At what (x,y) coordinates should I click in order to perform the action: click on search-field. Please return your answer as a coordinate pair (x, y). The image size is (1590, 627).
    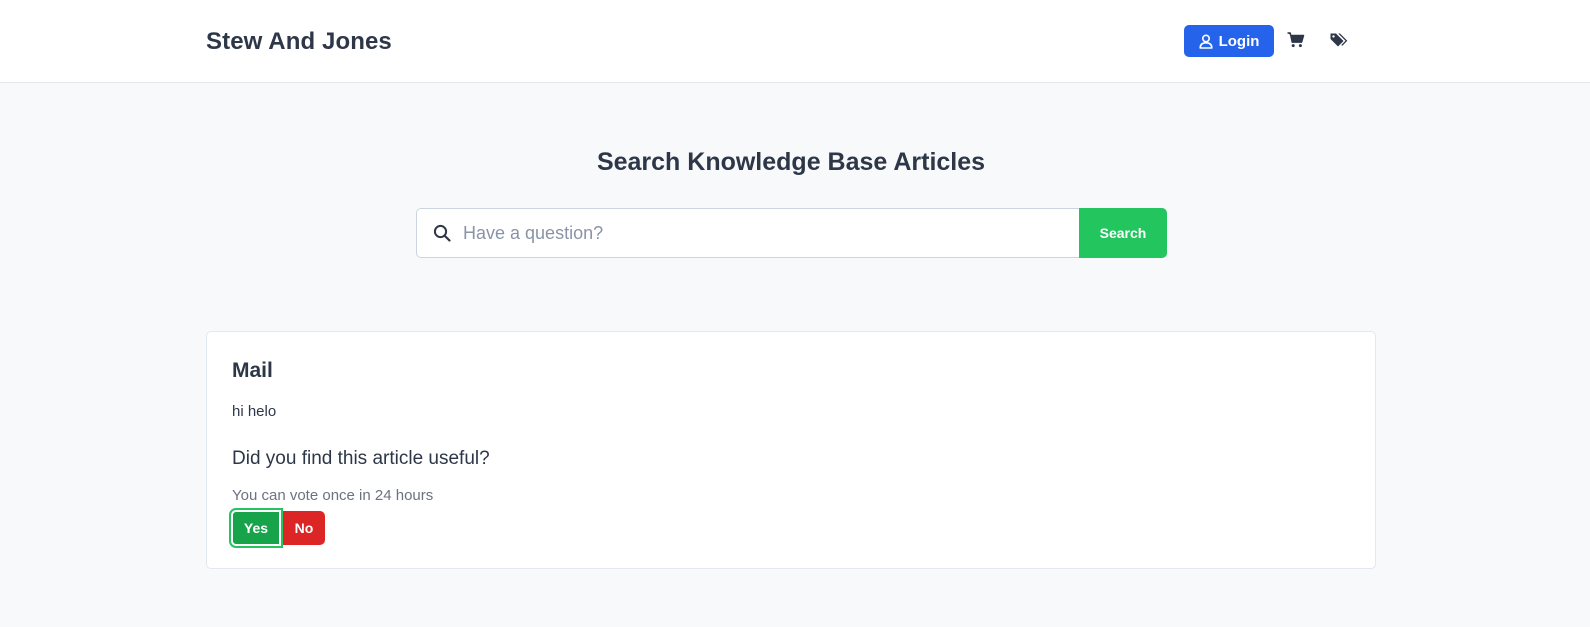
    Looking at the image, I should click on (748, 233).